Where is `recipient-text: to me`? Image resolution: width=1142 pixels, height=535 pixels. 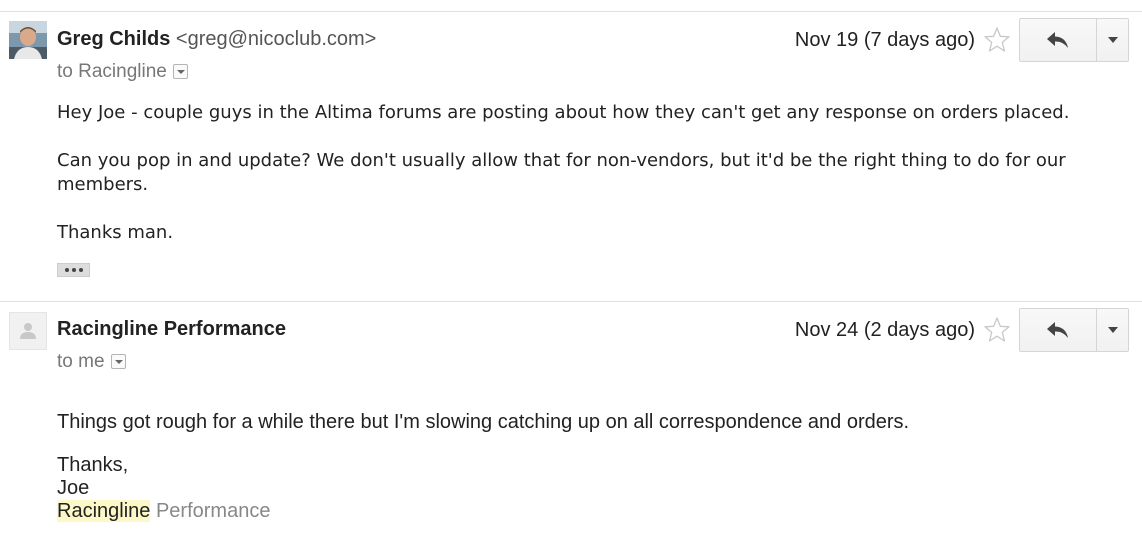 recipient-text: to me is located at coordinates (81, 361).